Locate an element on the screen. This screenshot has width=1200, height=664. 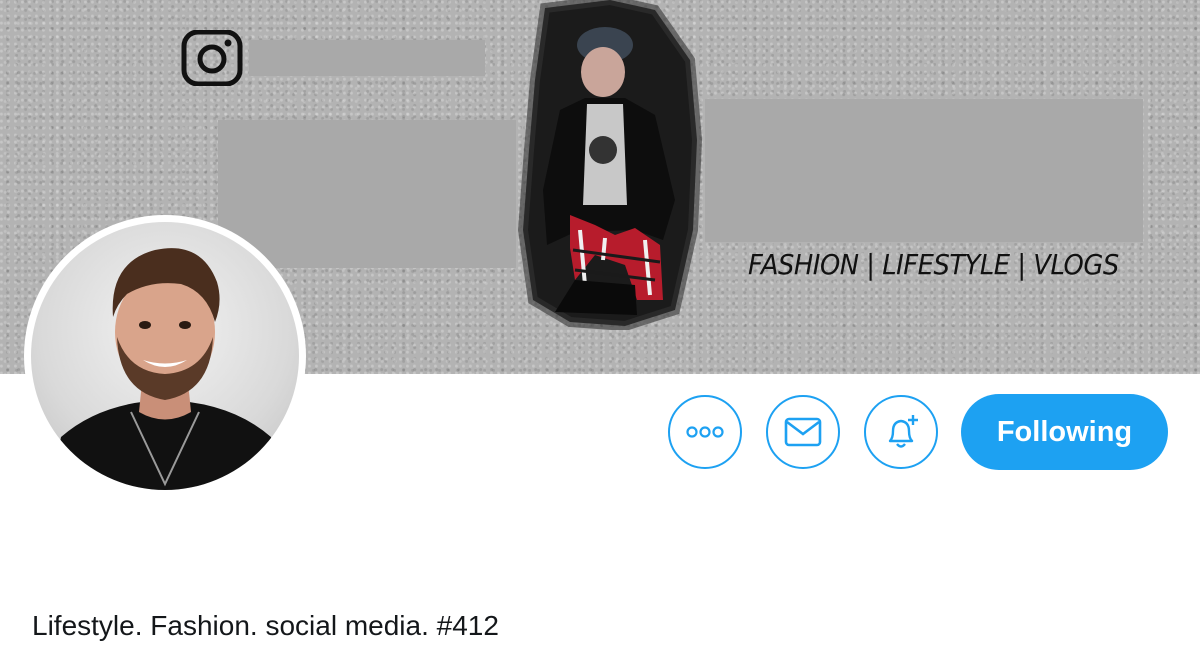
bell-plus-icon is located at coordinates (903, 431).